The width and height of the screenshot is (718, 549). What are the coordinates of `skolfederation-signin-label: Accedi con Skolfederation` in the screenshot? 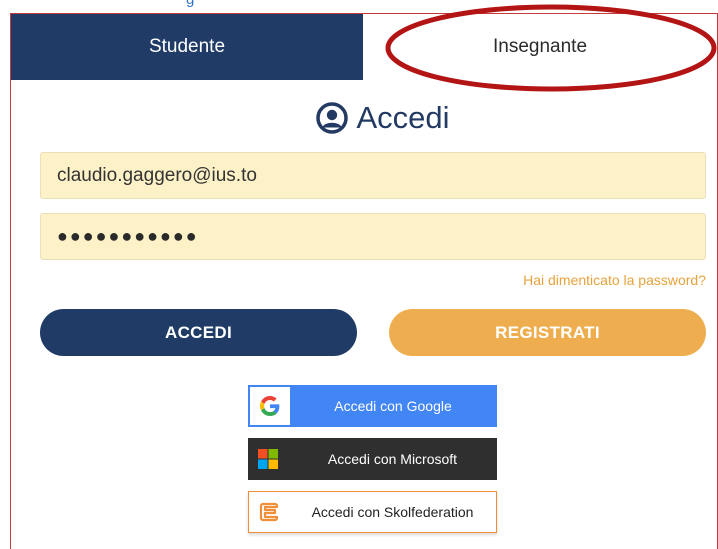 It's located at (392, 512).